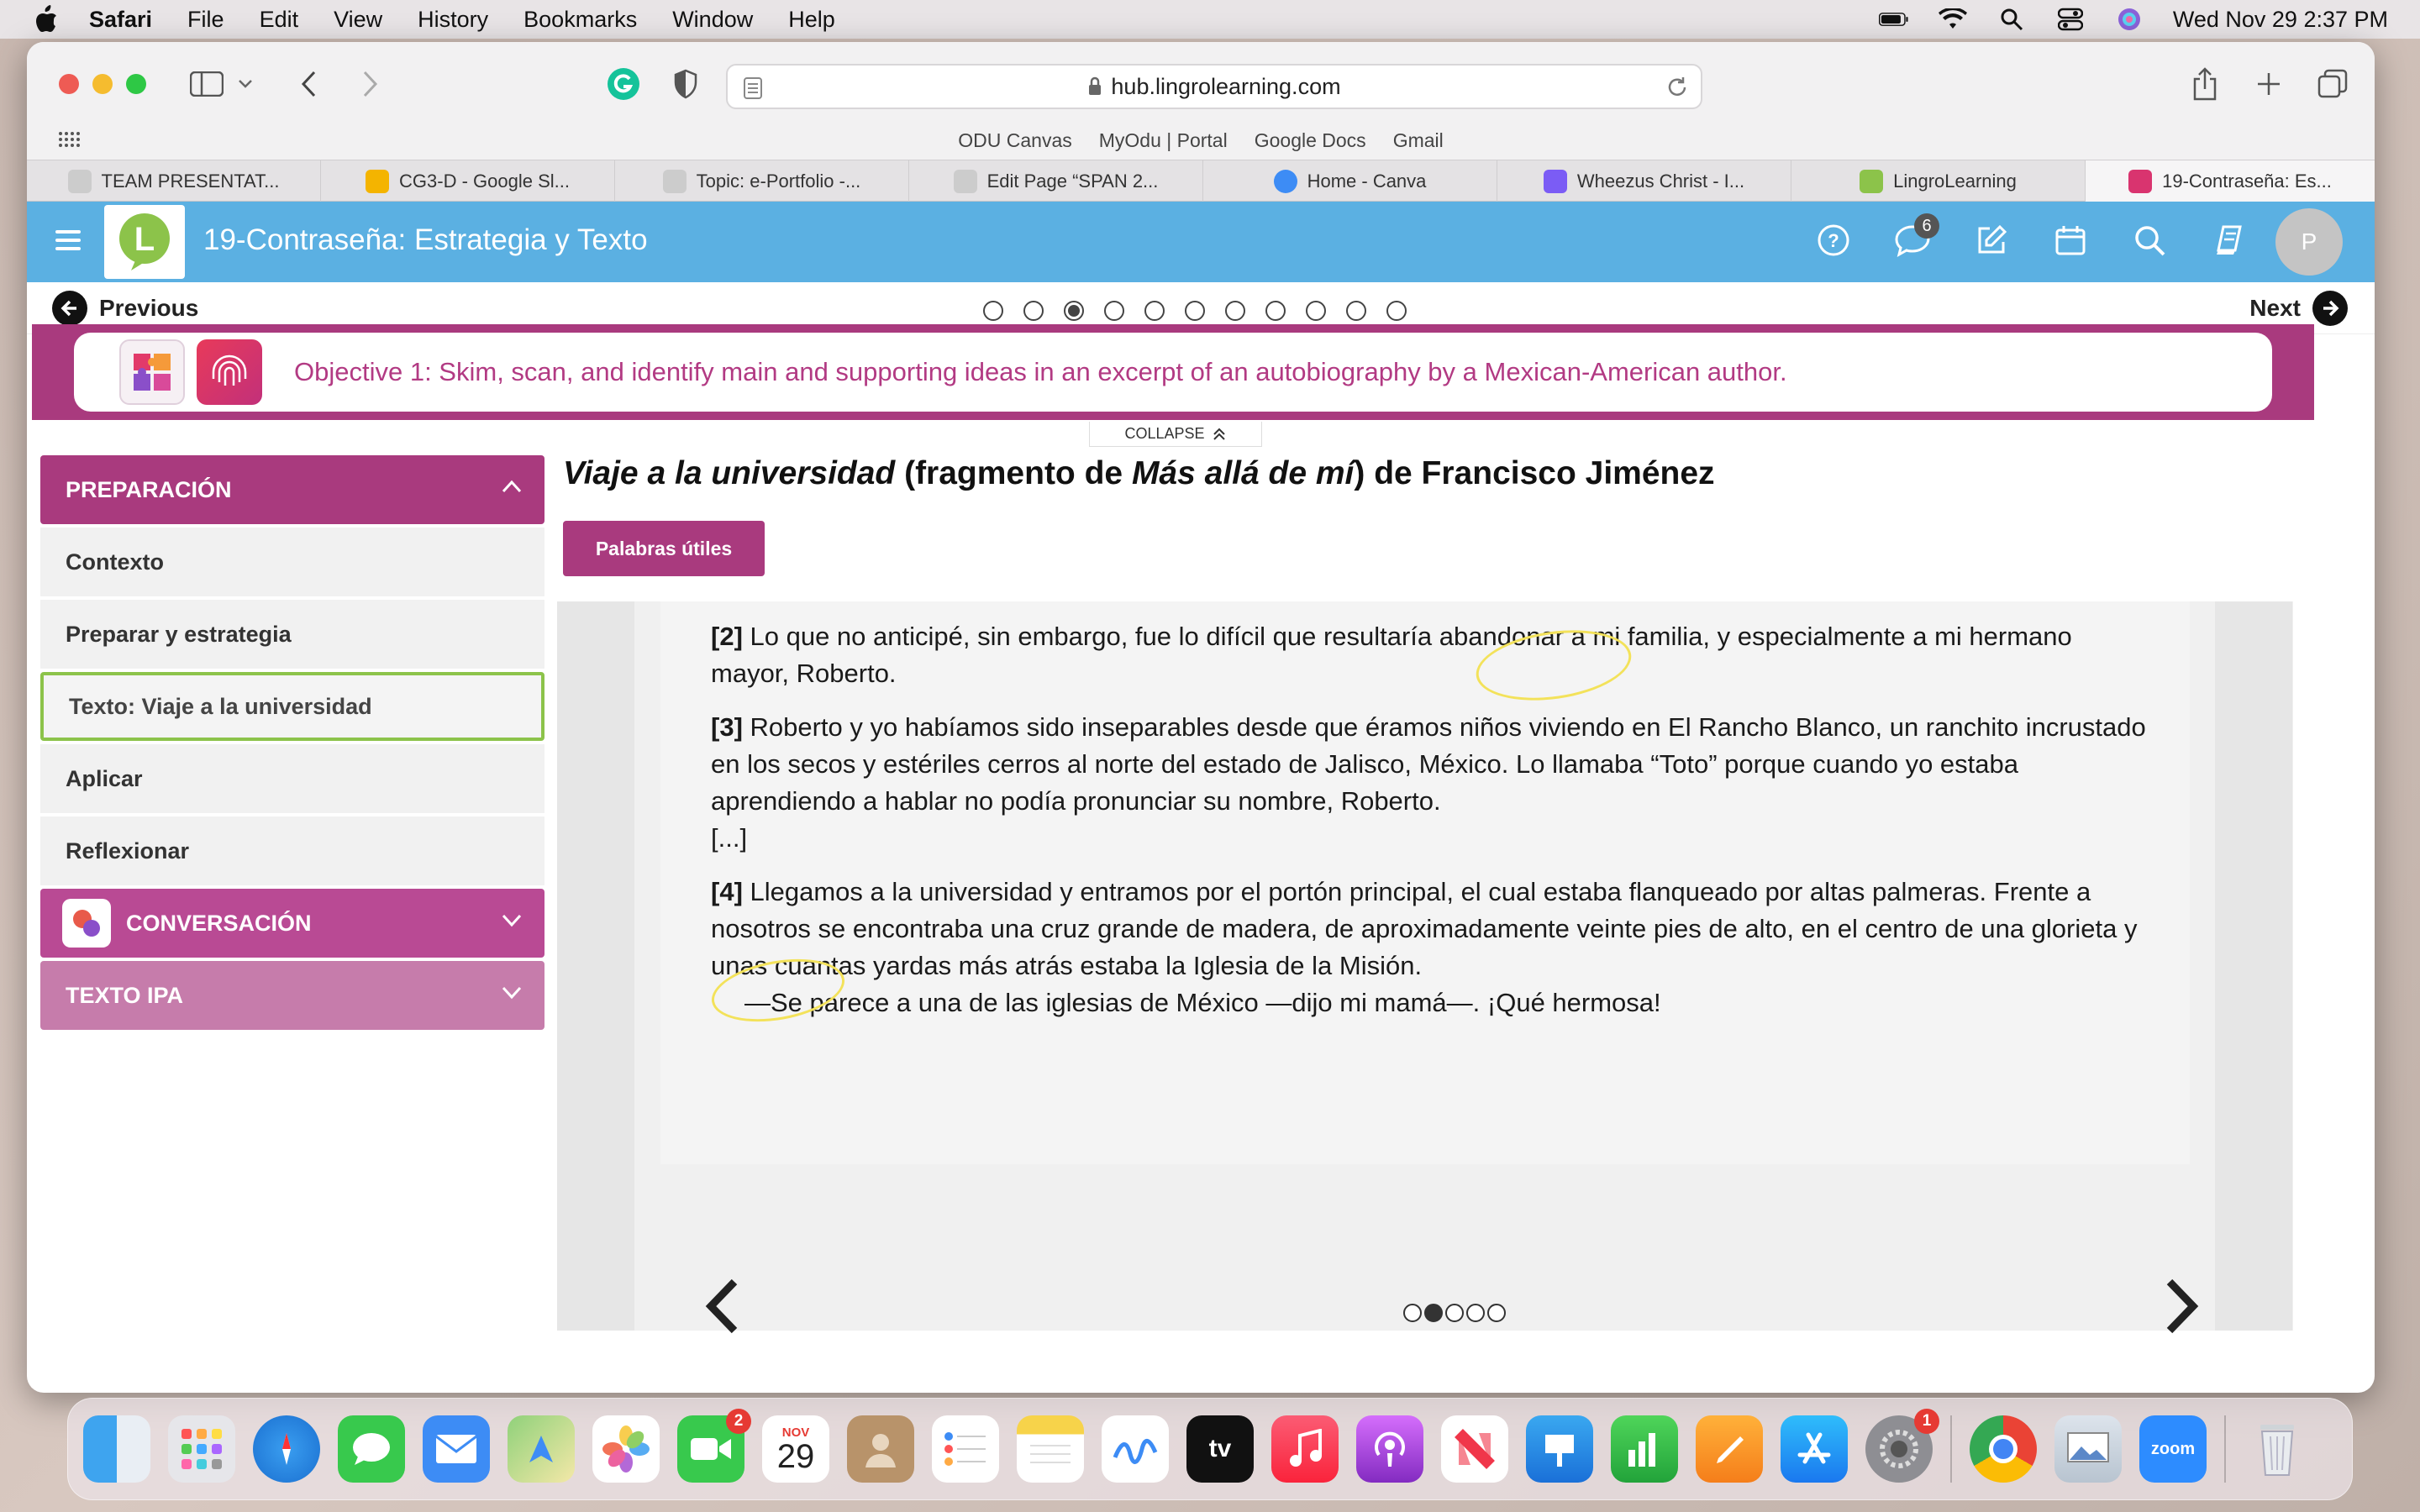 The height and width of the screenshot is (1512, 2420). What do you see at coordinates (686, 84) in the screenshot?
I see `privacy-shield-icon` at bounding box center [686, 84].